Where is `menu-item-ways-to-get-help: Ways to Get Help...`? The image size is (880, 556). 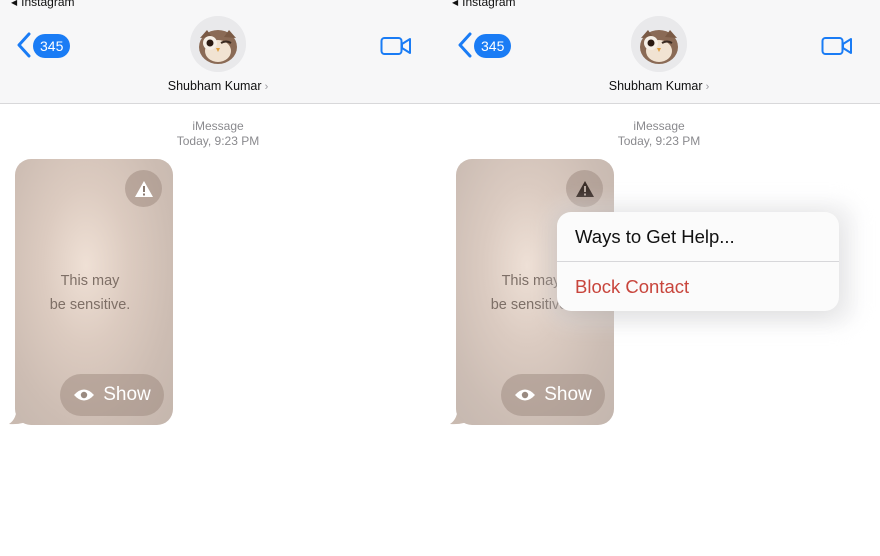
menu-item-ways-to-get-help: Ways to Get Help... is located at coordinates (698, 236).